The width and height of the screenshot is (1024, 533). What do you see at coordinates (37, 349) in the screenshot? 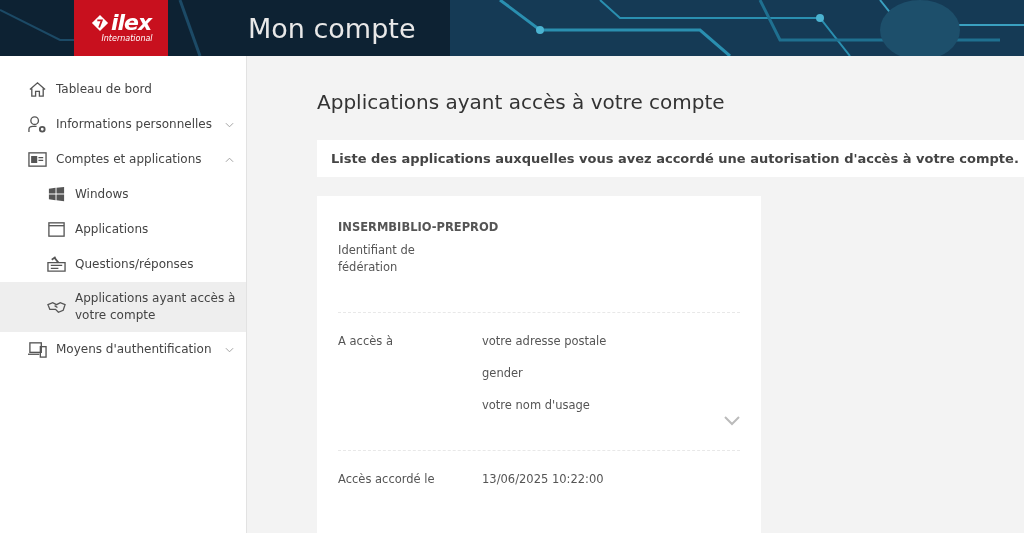
I see `devices-icon` at bounding box center [37, 349].